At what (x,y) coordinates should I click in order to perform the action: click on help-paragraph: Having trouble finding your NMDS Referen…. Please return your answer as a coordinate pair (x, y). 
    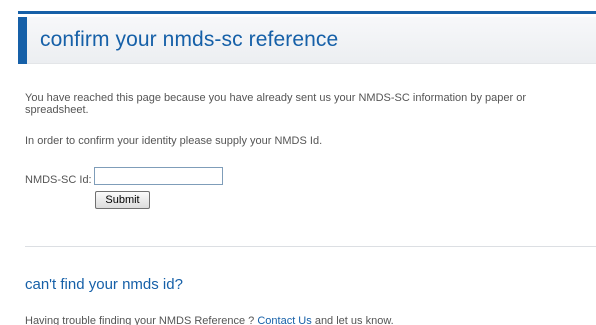
    Looking at the image, I should click on (209, 320).